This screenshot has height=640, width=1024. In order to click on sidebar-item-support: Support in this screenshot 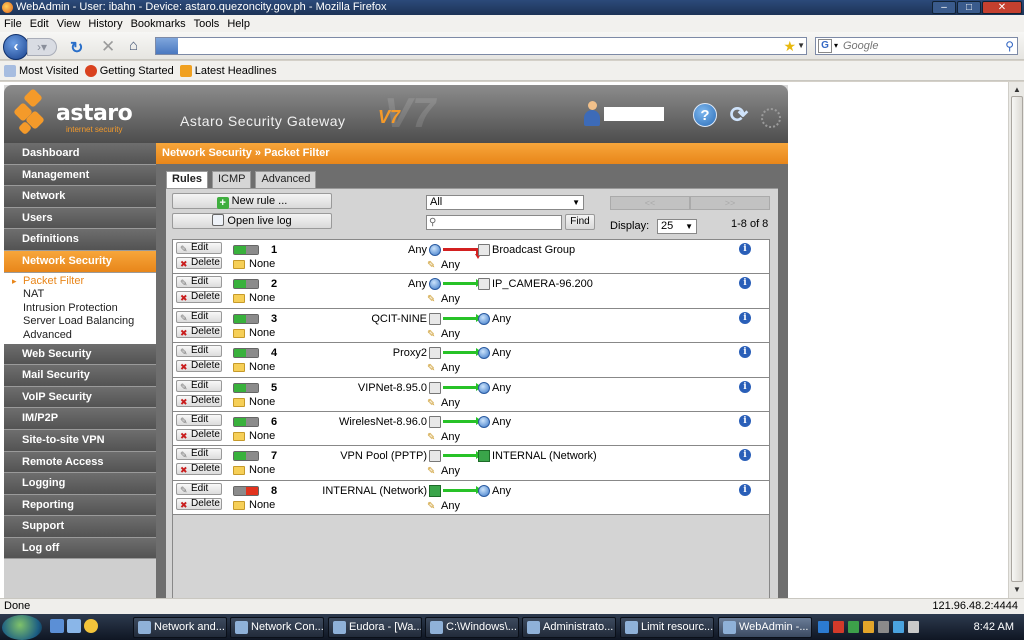, I will do `click(80, 527)`.